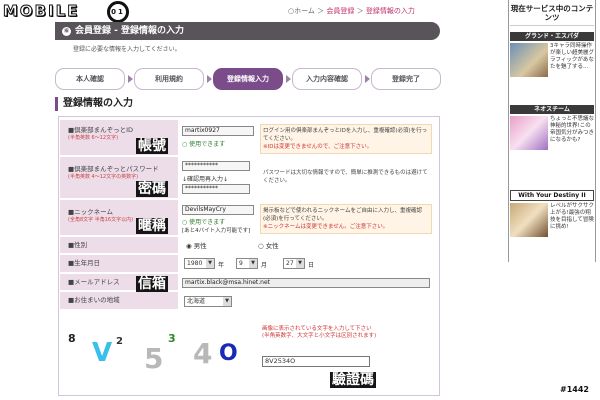  I want to click on id-status: ○ 使用できます, so click(204, 144).